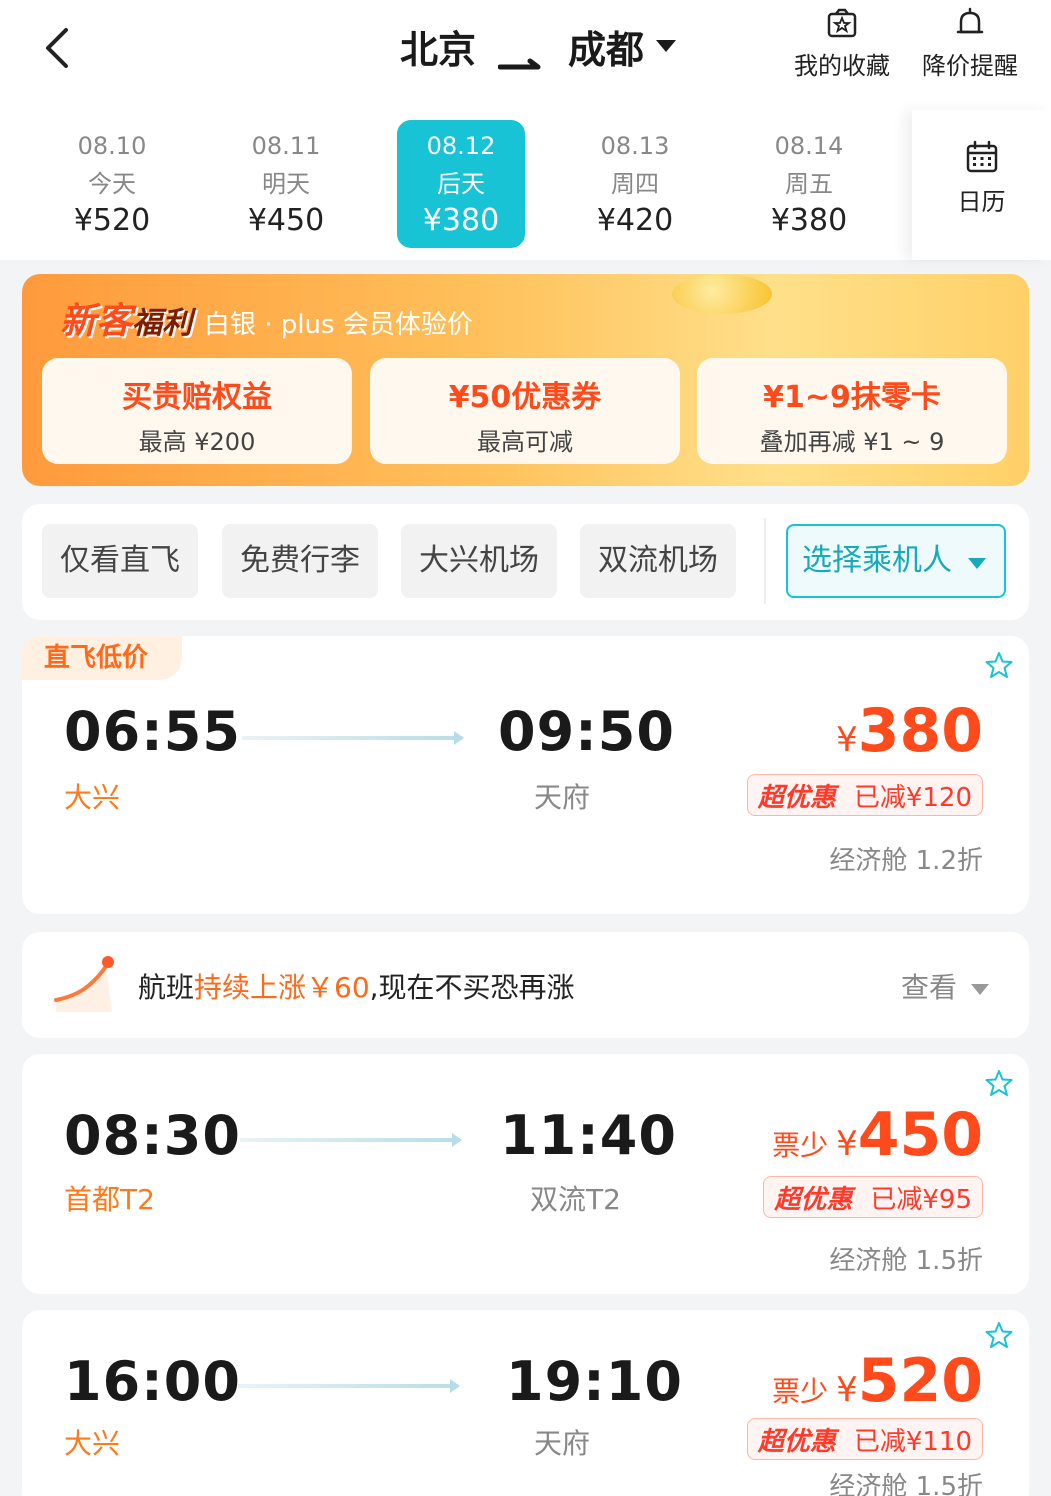  I want to click on price-trend-notice: 航班持续上涨￥60,现在不买恐再涨 查看, so click(525, 985).